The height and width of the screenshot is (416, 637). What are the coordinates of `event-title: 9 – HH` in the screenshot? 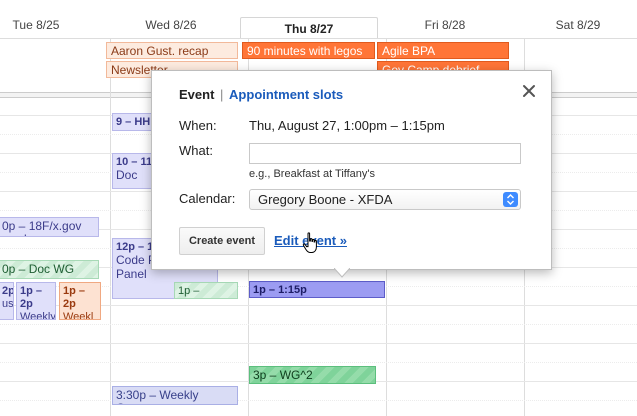 It's located at (133, 122).